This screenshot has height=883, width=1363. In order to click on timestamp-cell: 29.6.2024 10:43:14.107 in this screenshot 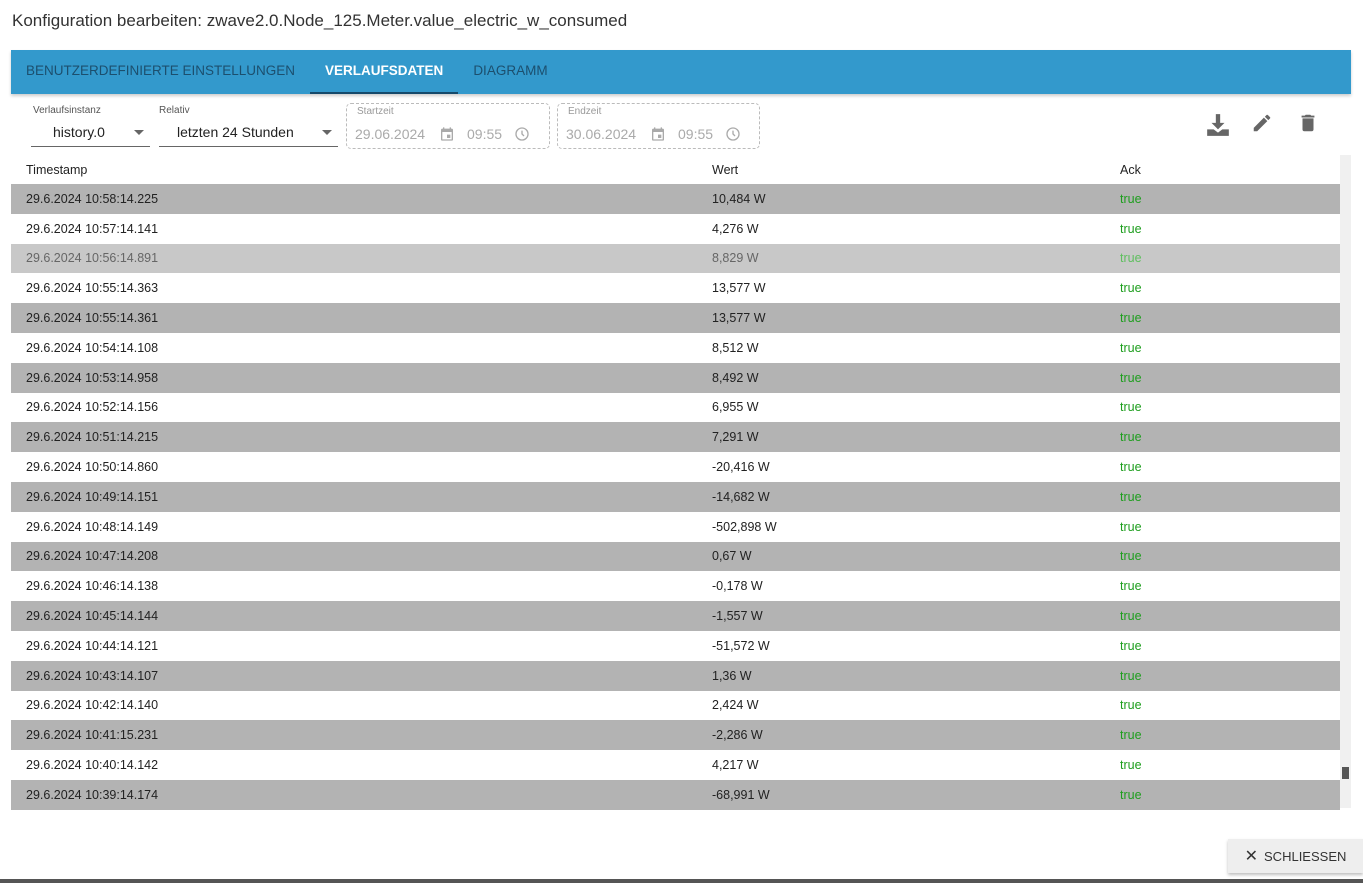, I will do `click(92, 675)`.